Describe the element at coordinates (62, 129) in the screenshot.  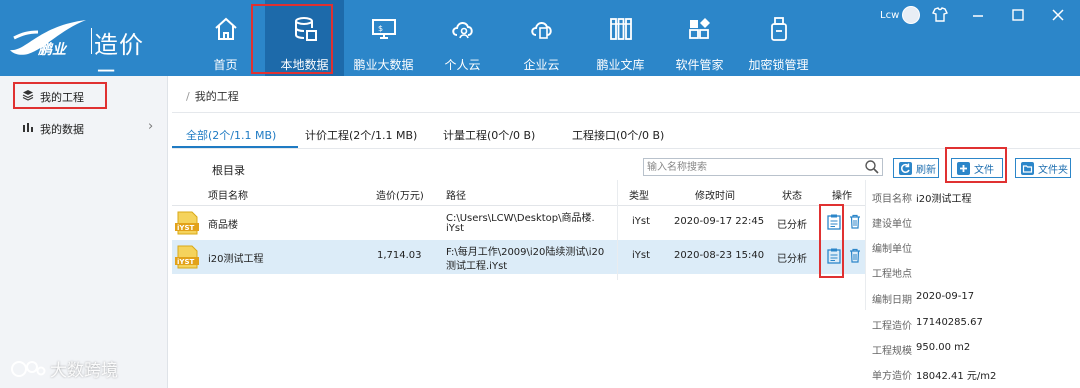
I see `sidebar-item-label: 我的数据` at that location.